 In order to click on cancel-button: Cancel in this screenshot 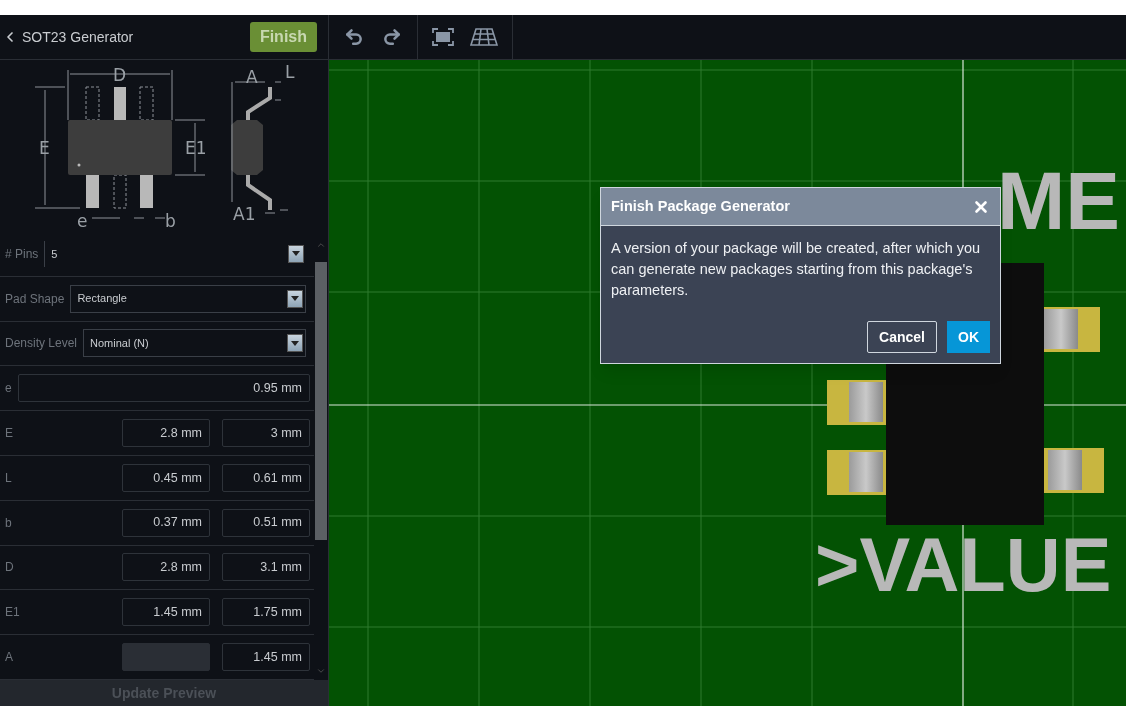, I will do `click(902, 337)`.